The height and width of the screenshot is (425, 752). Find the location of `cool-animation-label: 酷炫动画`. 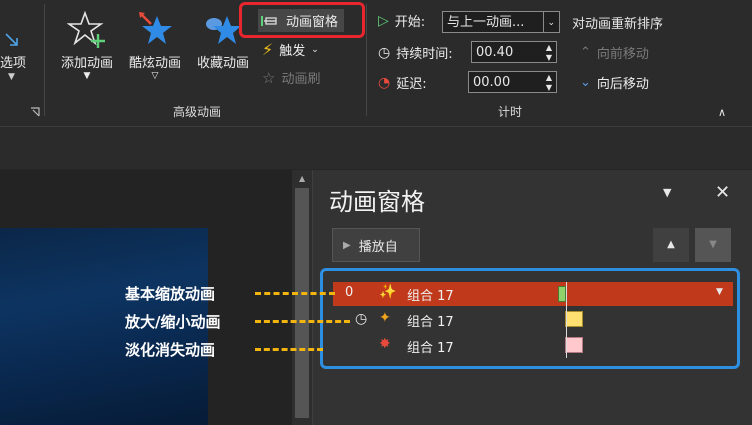

cool-animation-label: 酷炫动画 is located at coordinates (154, 63).